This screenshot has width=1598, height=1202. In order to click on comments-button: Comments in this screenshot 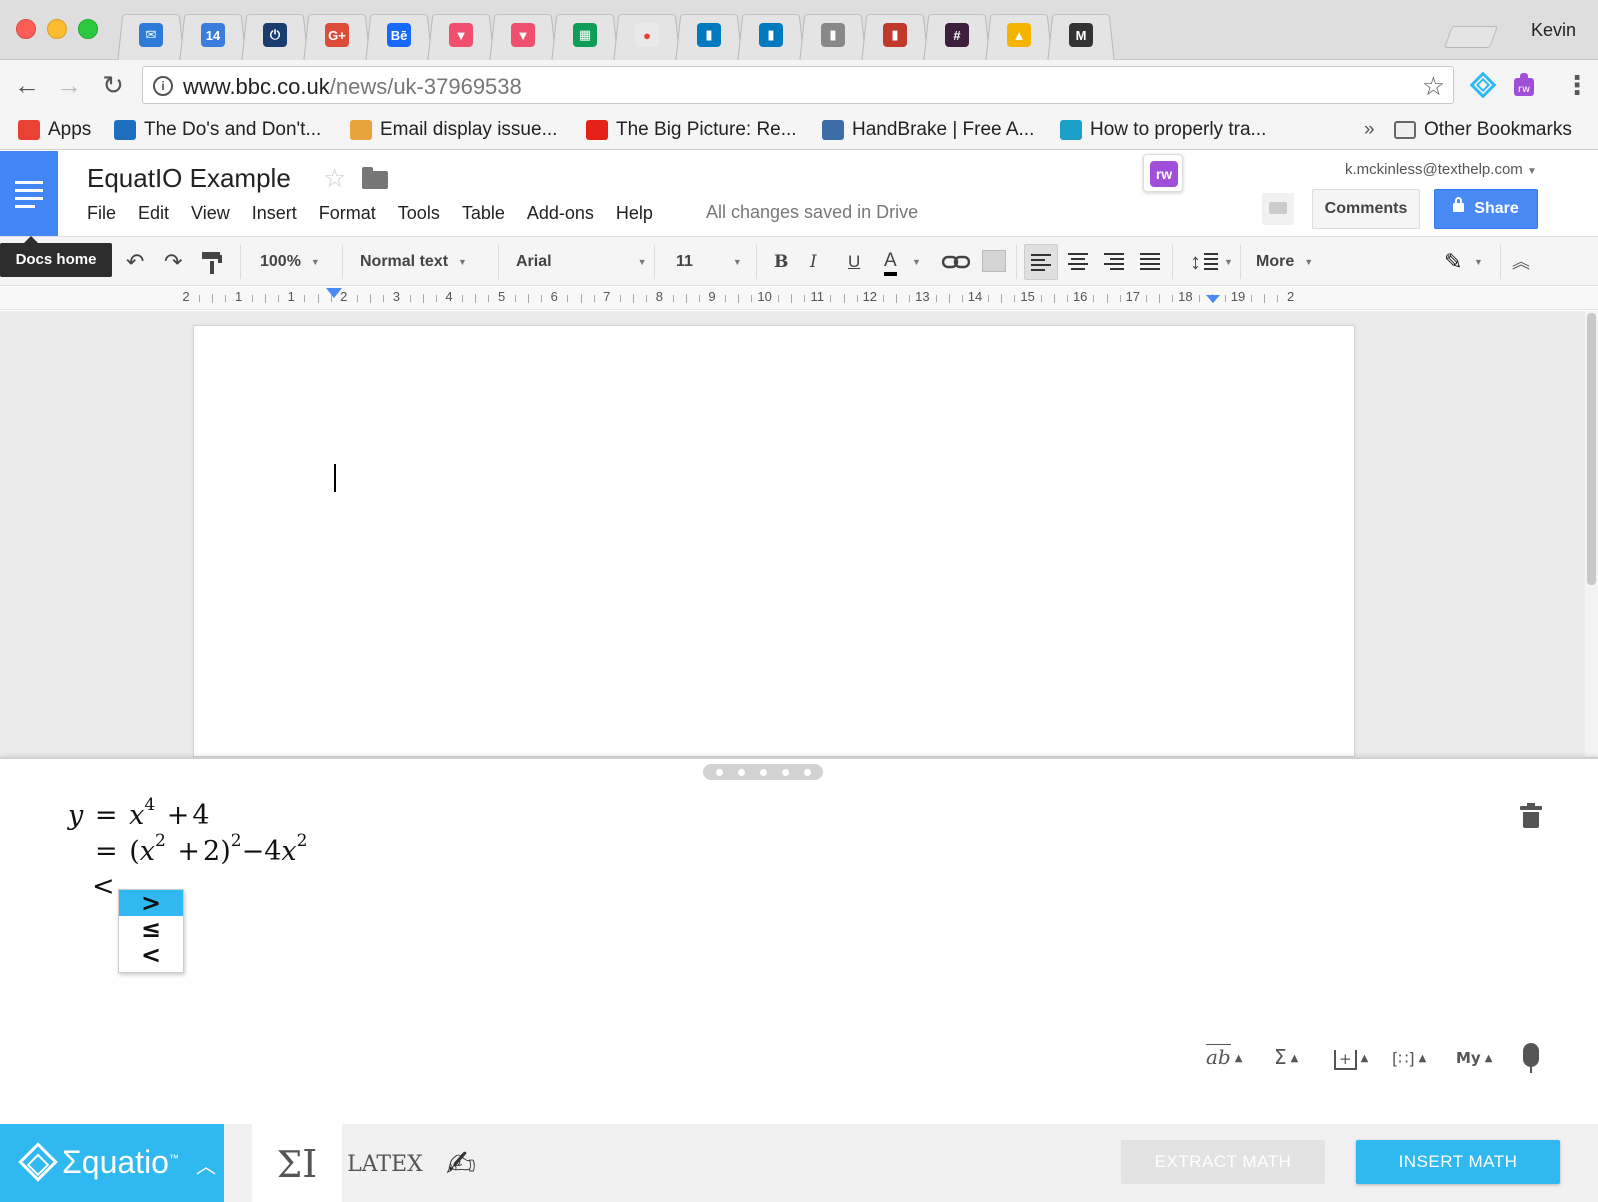, I will do `click(1366, 209)`.